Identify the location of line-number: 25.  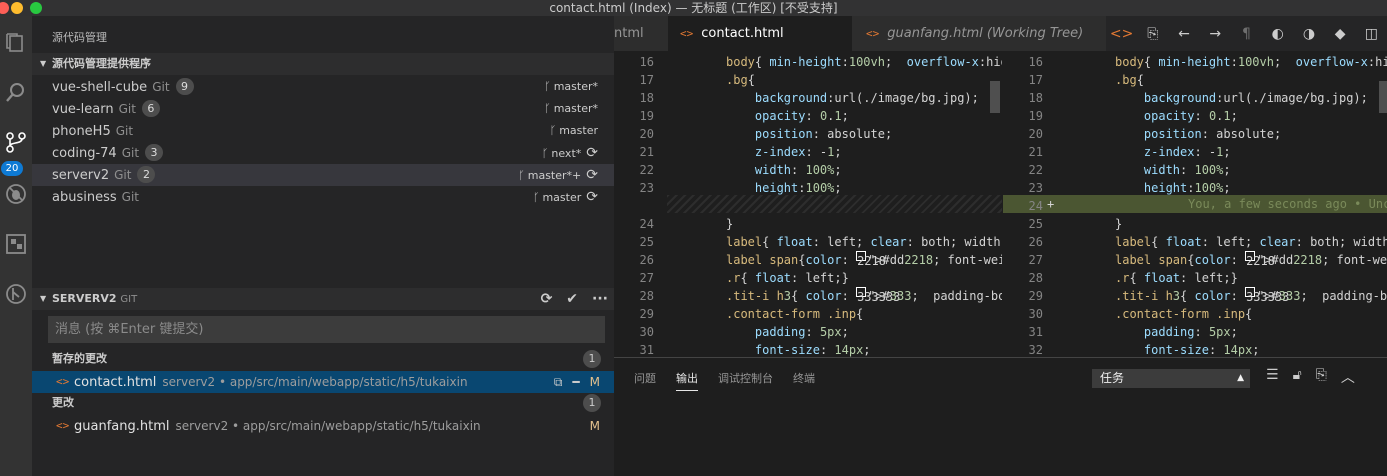
(646, 242).